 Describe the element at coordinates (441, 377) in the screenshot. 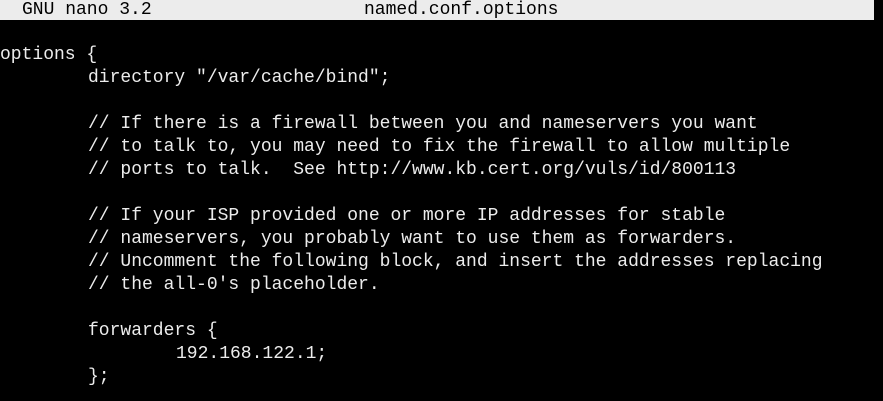

I see `code-line: };` at that location.